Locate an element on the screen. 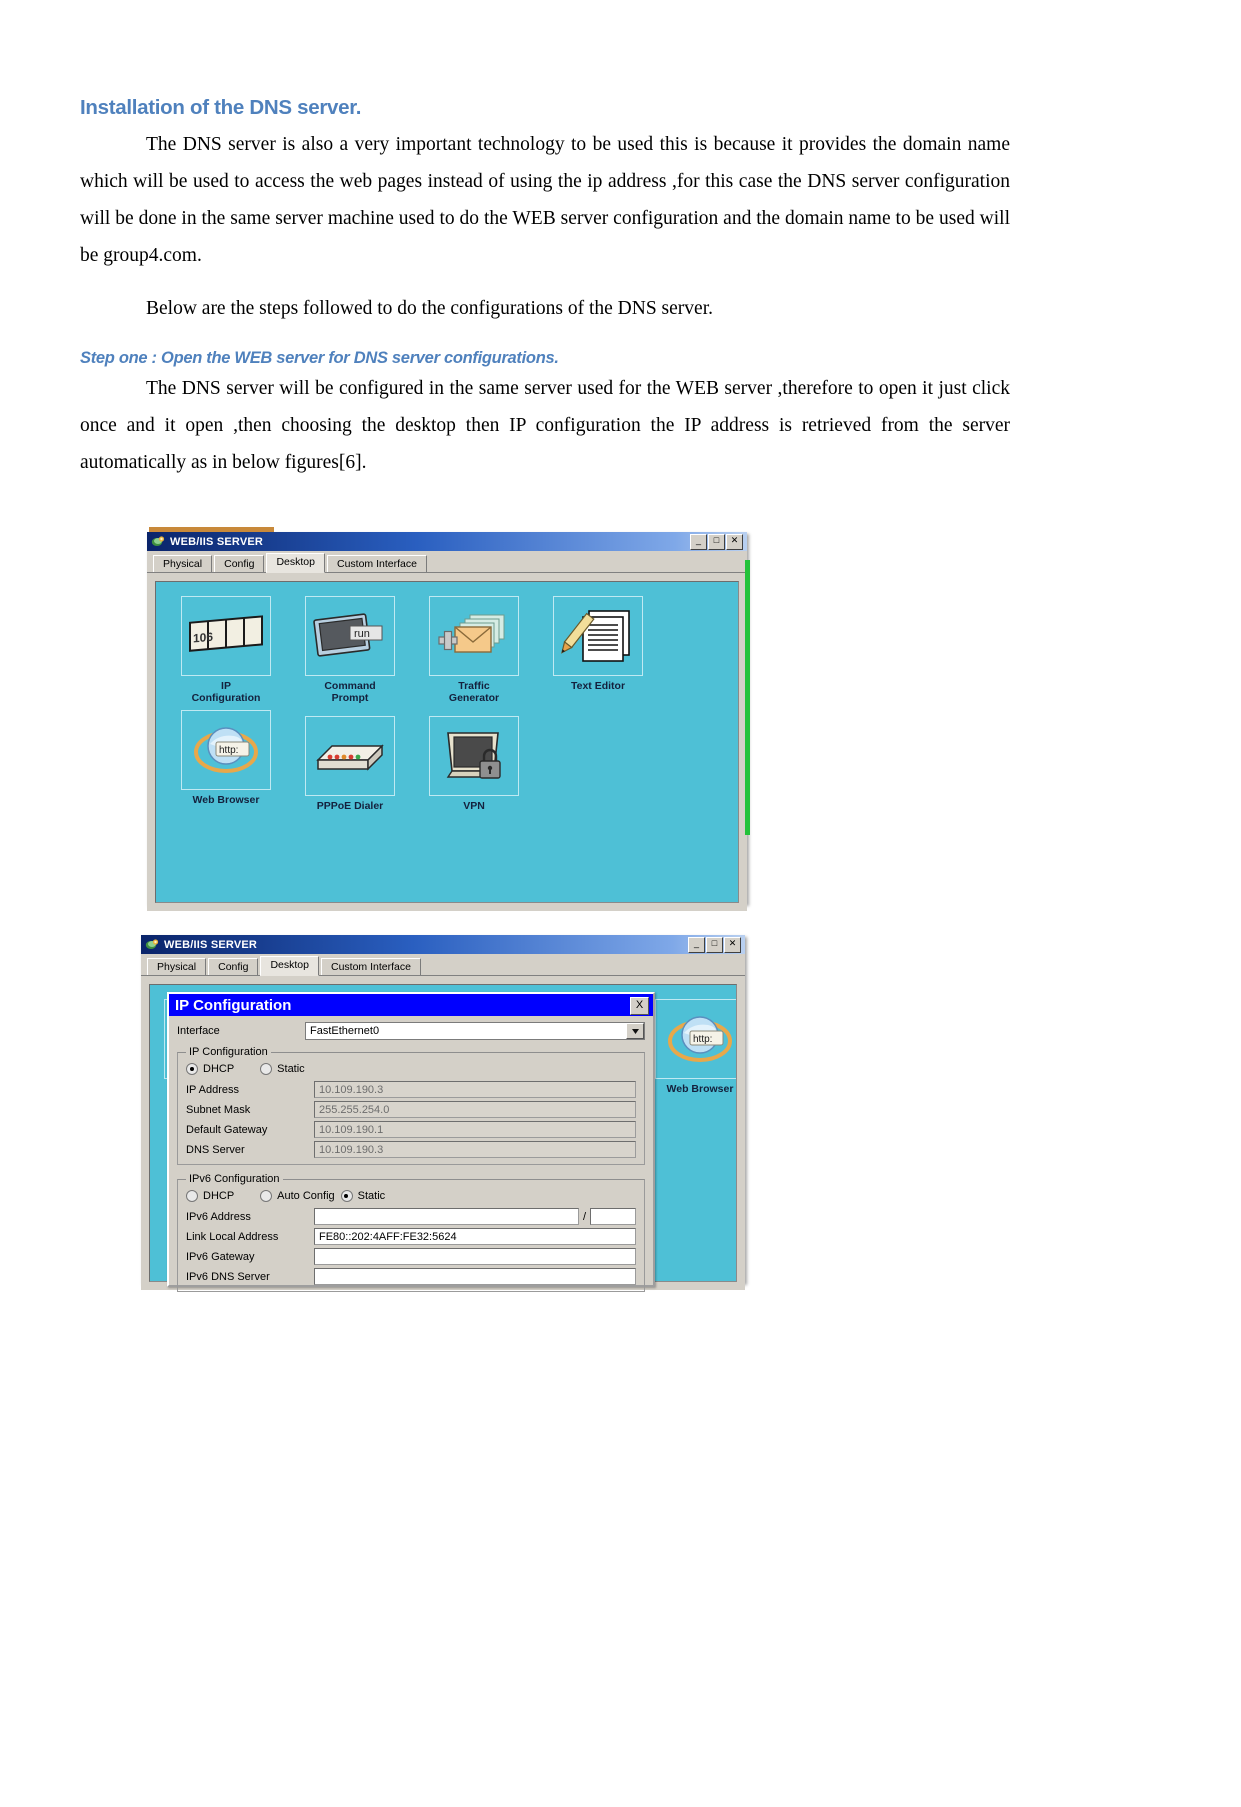 The height and width of the screenshot is (1807, 1241). desktop-icon-pppoe-dialer: PPPoE Dialer is located at coordinates (350, 764).